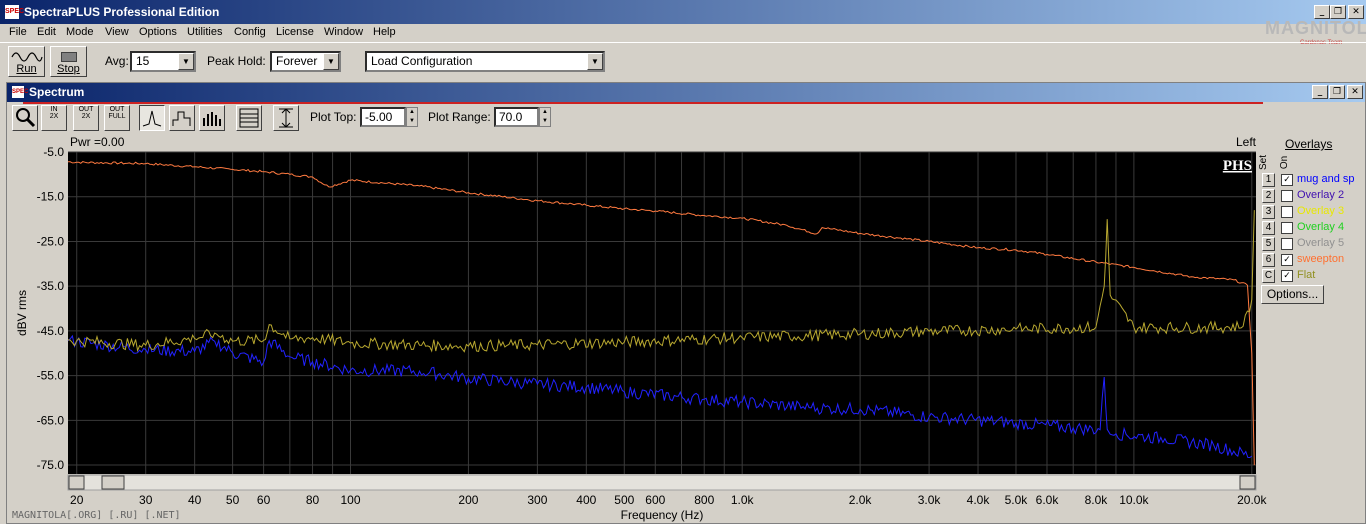 Image resolution: width=1366 pixels, height=524 pixels. Describe the element at coordinates (384, 32) in the screenshot. I see `menu-help: Help` at that location.